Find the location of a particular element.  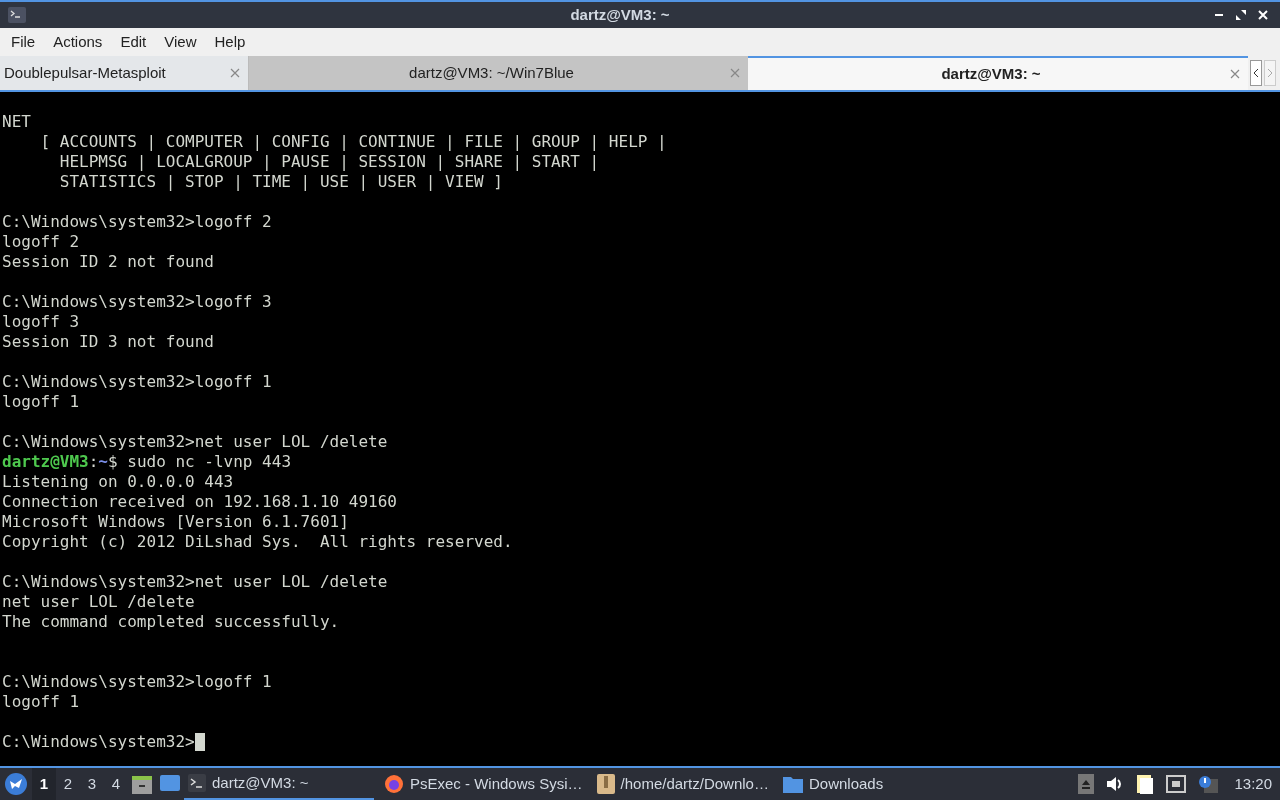

text-cursor is located at coordinates (199, 742).